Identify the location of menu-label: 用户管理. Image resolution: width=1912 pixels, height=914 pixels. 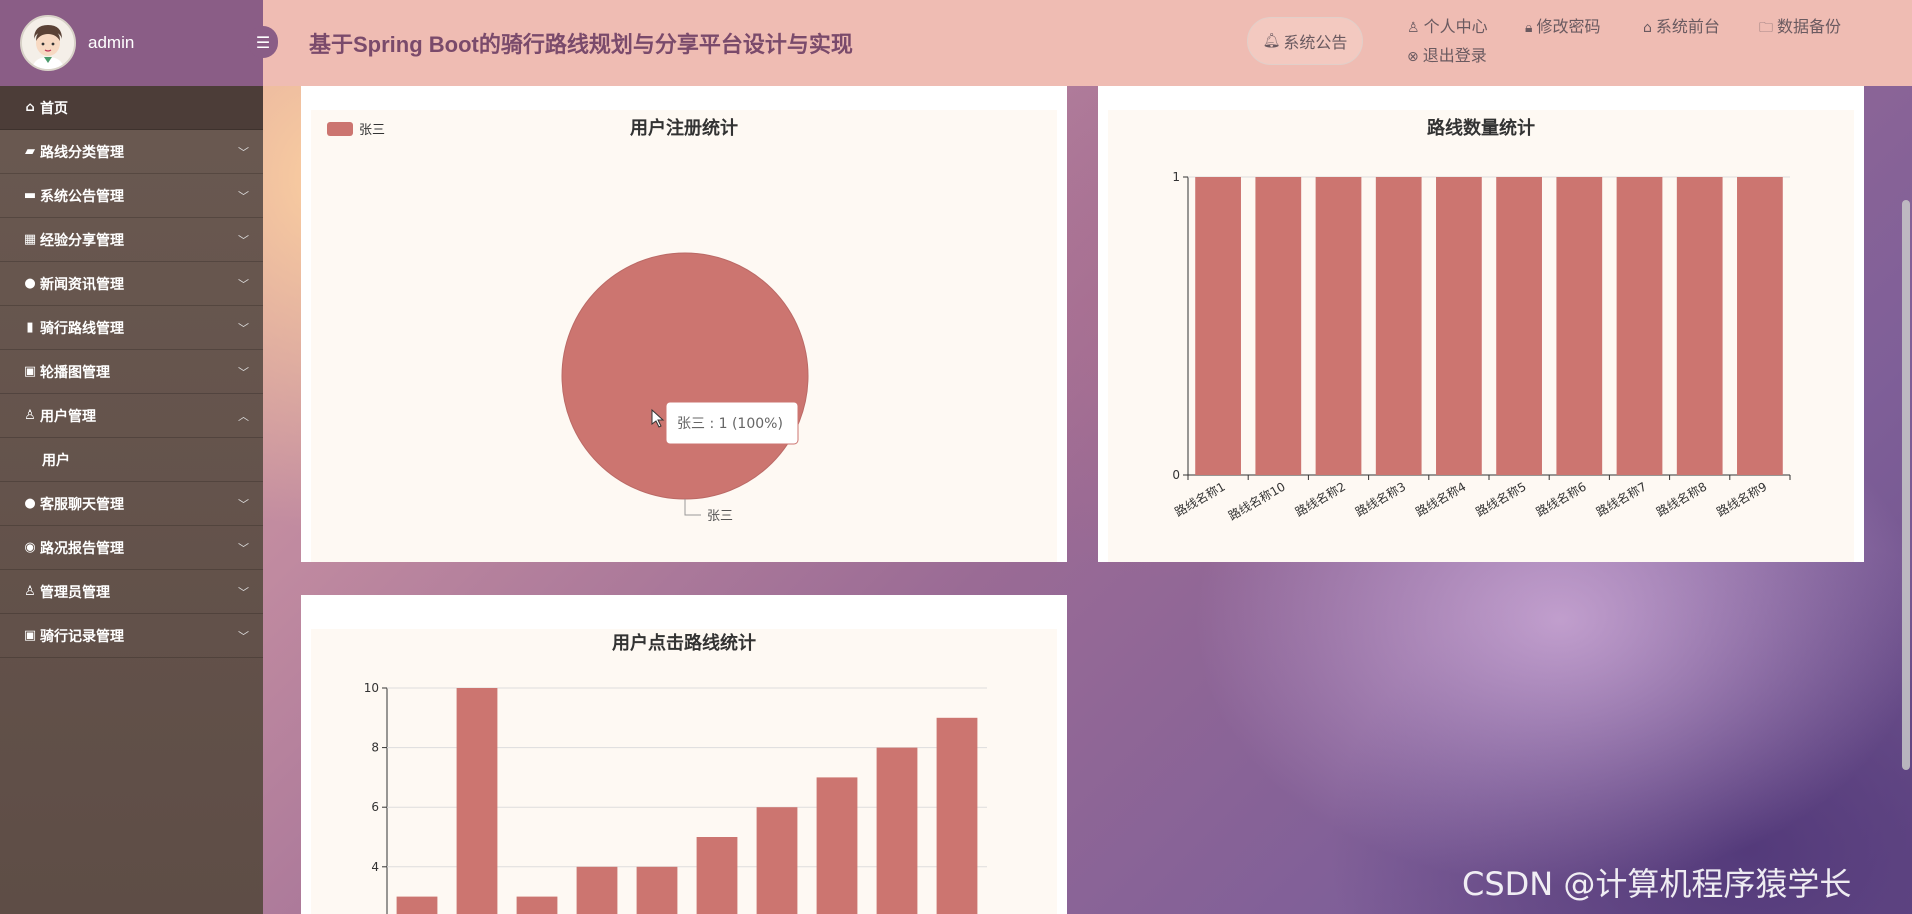
(68, 416).